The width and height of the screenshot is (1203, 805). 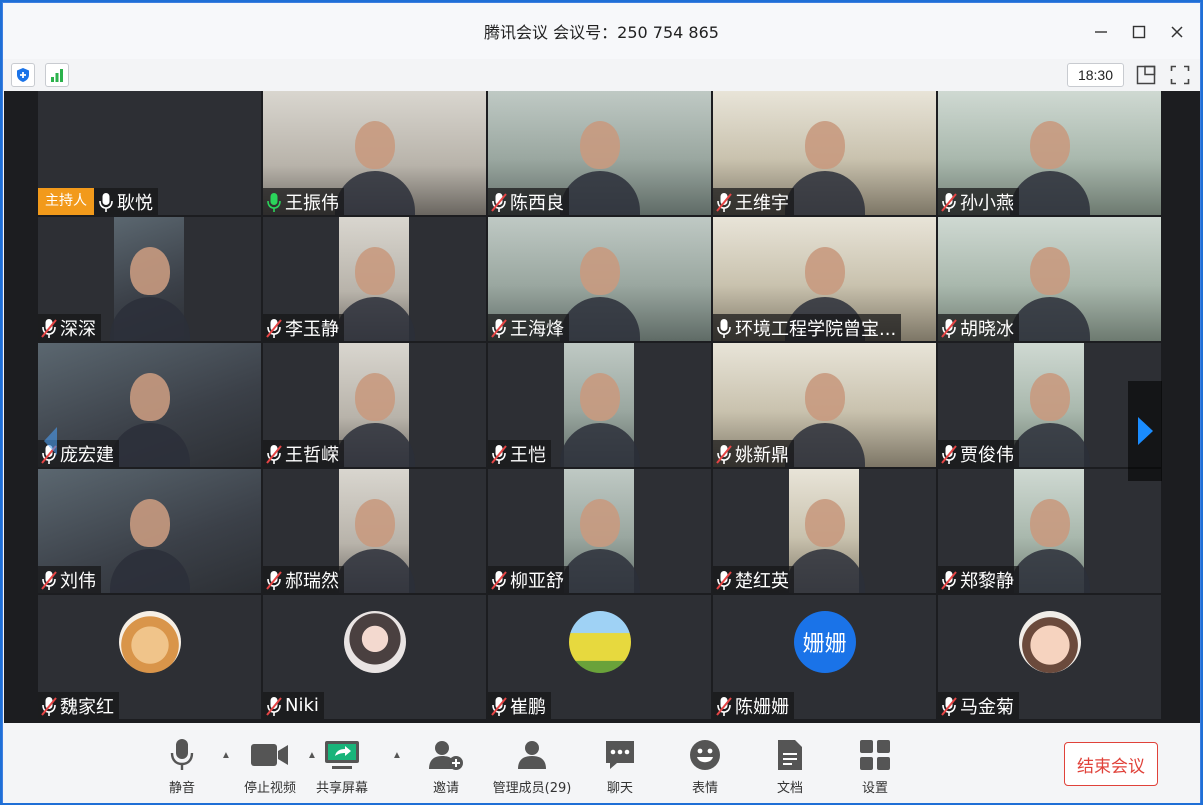 What do you see at coordinates (753, 453) in the screenshot?
I see `participant-nametag: 姚新鼎` at bounding box center [753, 453].